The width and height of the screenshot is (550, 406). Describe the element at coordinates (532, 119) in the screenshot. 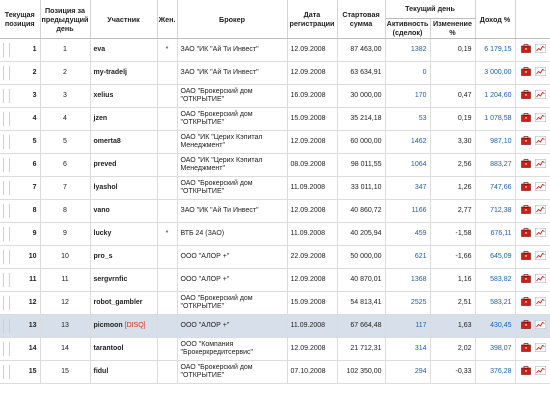

I see `actions-cell` at that location.